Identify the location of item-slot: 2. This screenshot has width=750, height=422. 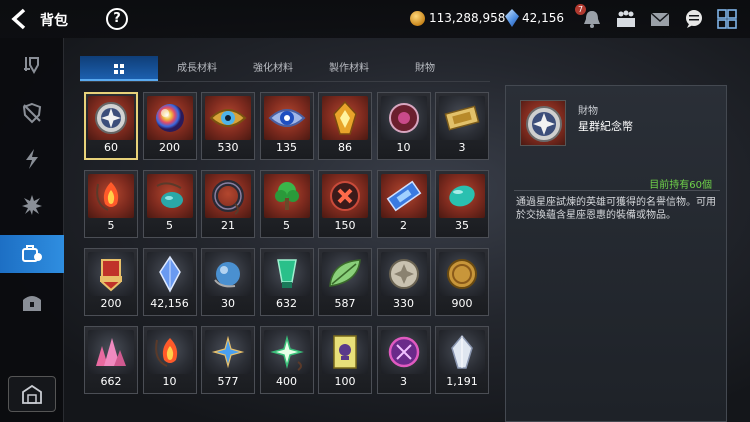
(403, 204).